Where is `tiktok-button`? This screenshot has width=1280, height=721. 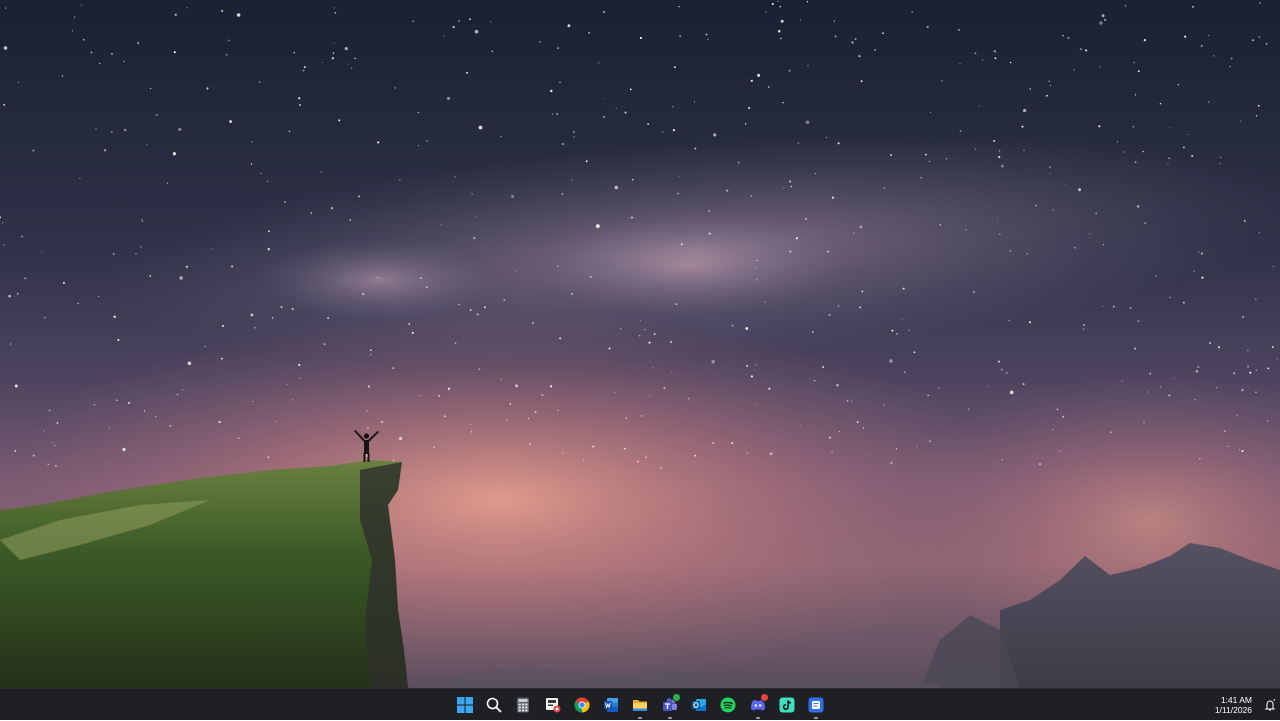
tiktok-button is located at coordinates (786, 705).